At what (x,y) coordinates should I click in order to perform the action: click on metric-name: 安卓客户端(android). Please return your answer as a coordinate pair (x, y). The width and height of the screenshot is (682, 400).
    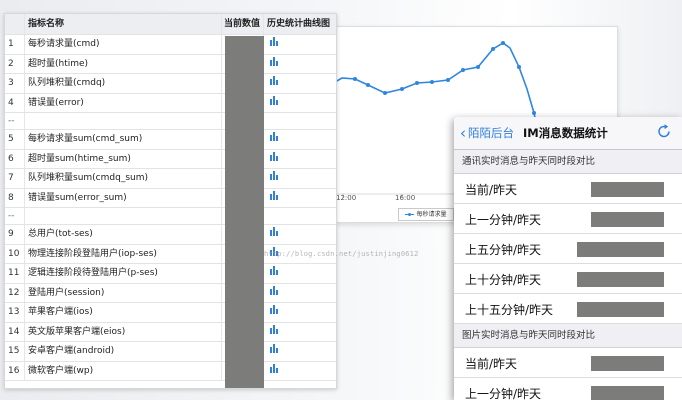
    Looking at the image, I should click on (123, 351).